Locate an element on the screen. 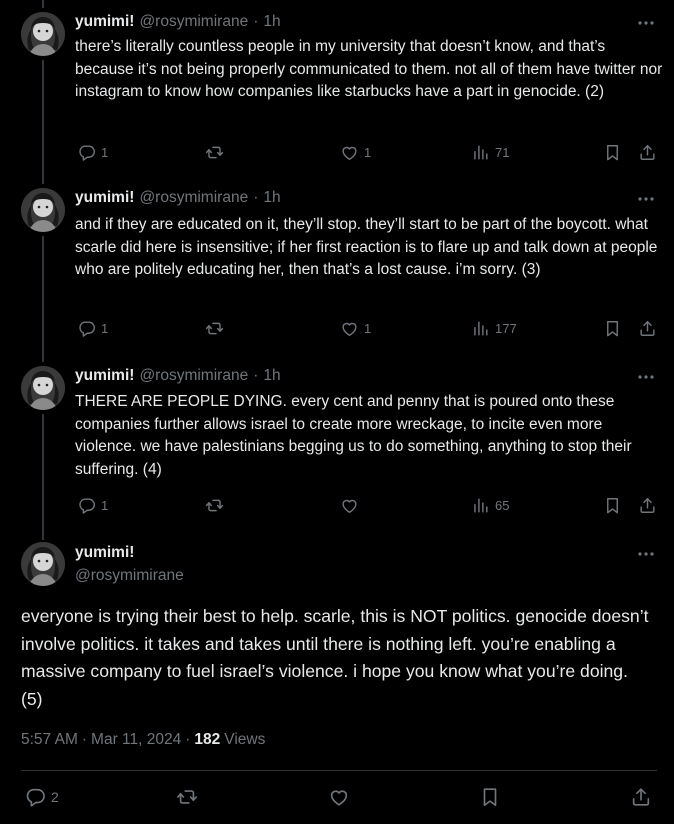 The image size is (674, 824). timestamp: 5:57 AM is located at coordinates (49, 740).